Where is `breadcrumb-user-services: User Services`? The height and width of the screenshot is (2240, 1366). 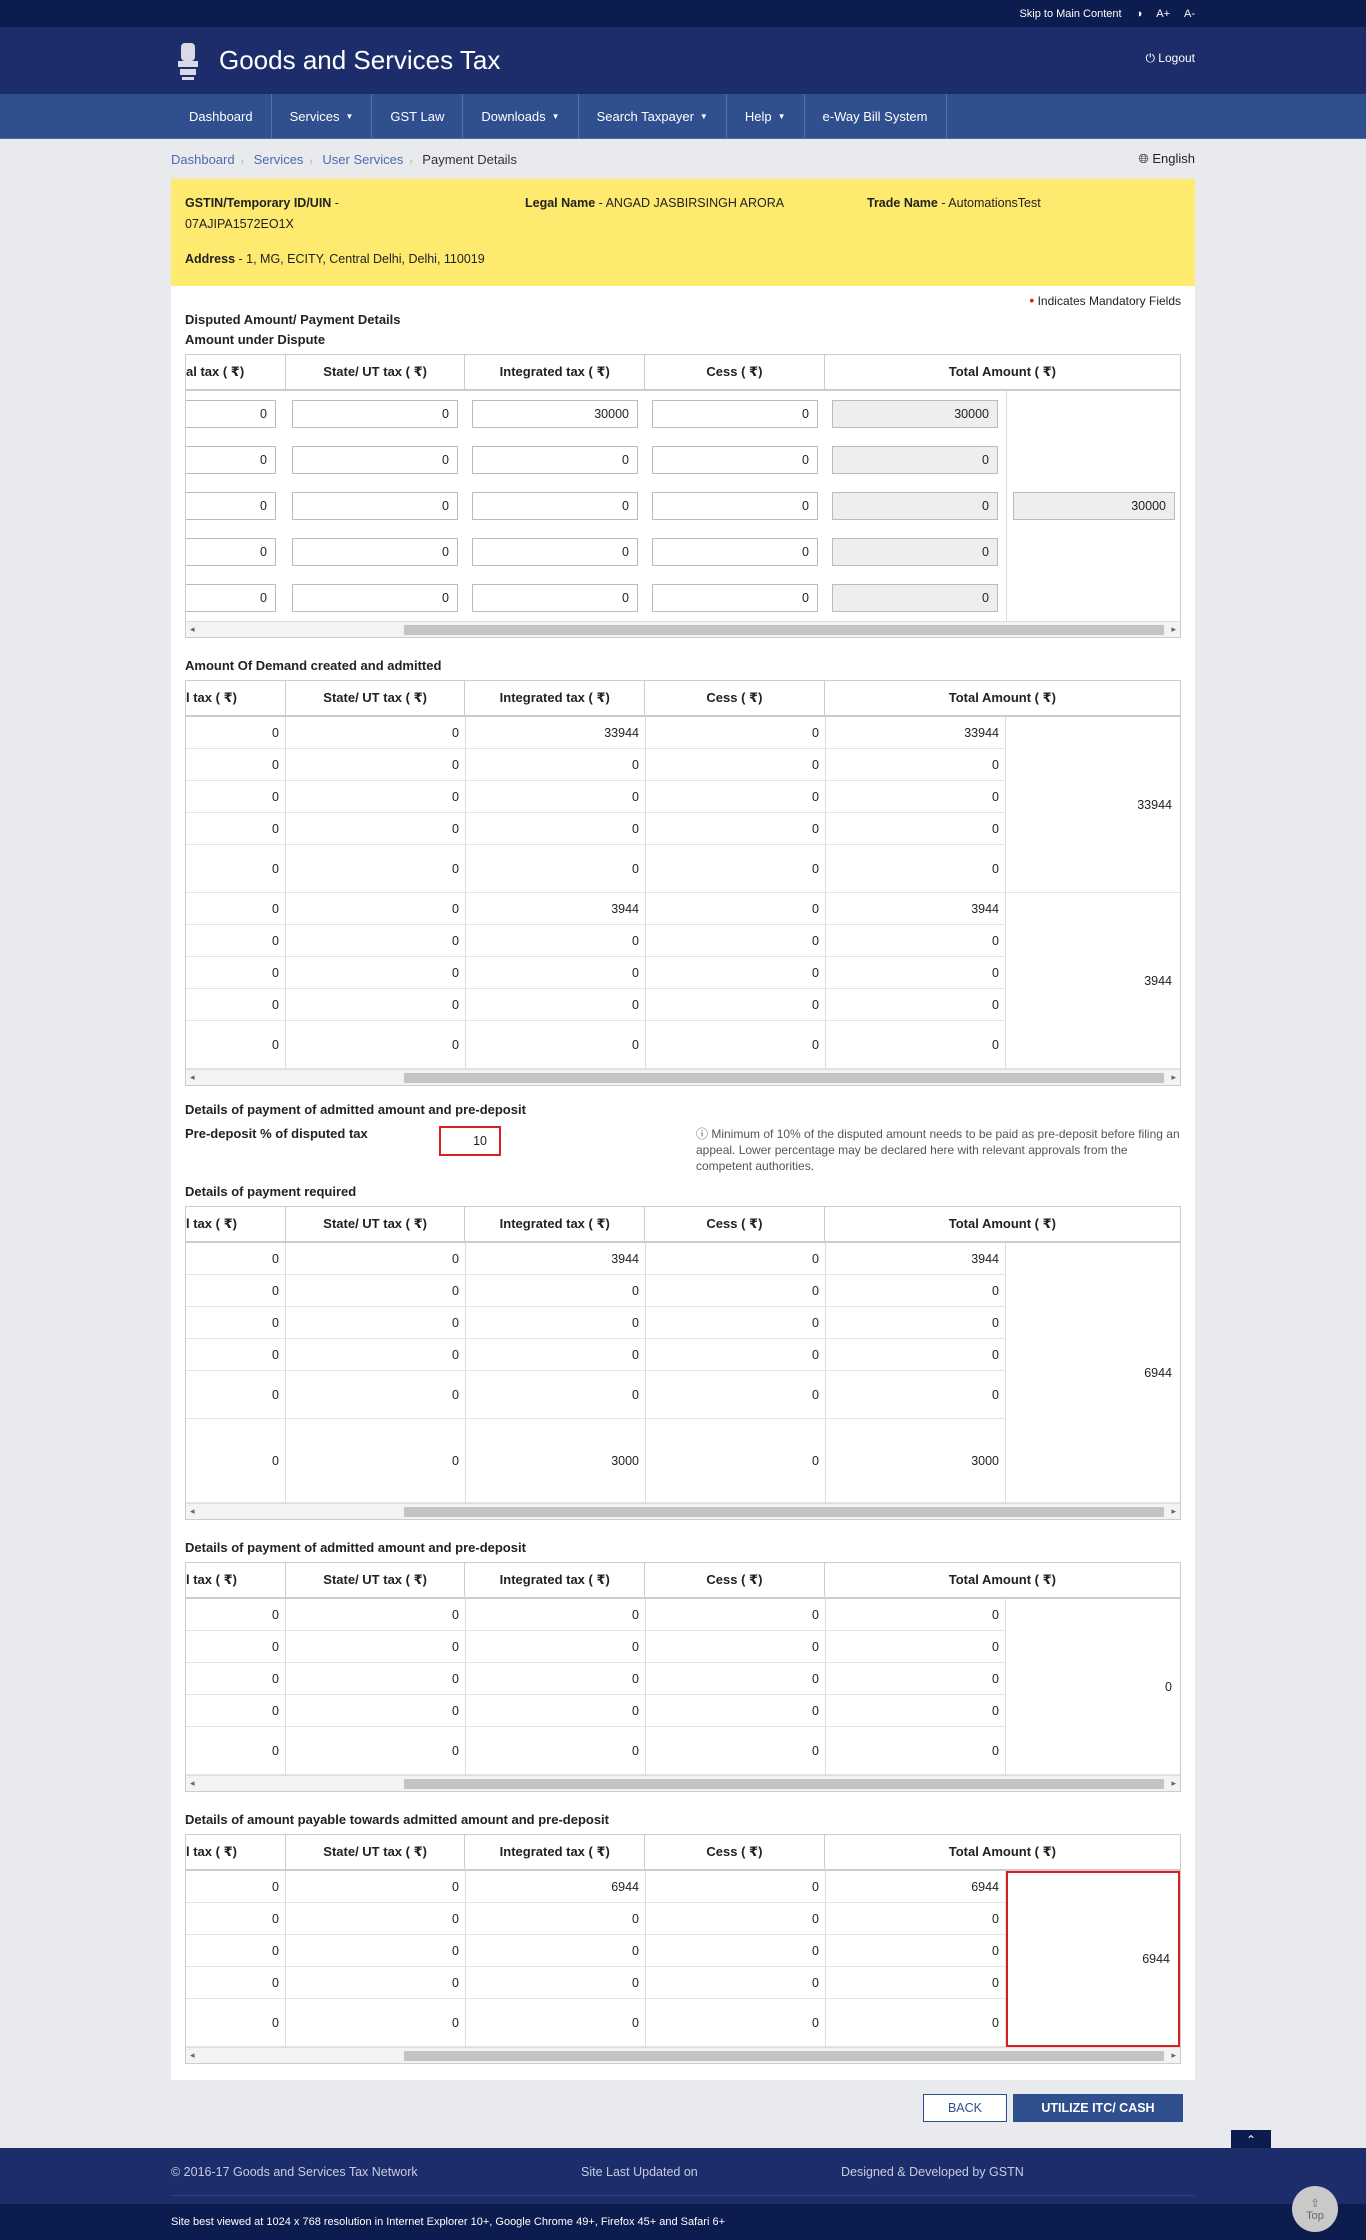 breadcrumb-user-services: User Services is located at coordinates (362, 159).